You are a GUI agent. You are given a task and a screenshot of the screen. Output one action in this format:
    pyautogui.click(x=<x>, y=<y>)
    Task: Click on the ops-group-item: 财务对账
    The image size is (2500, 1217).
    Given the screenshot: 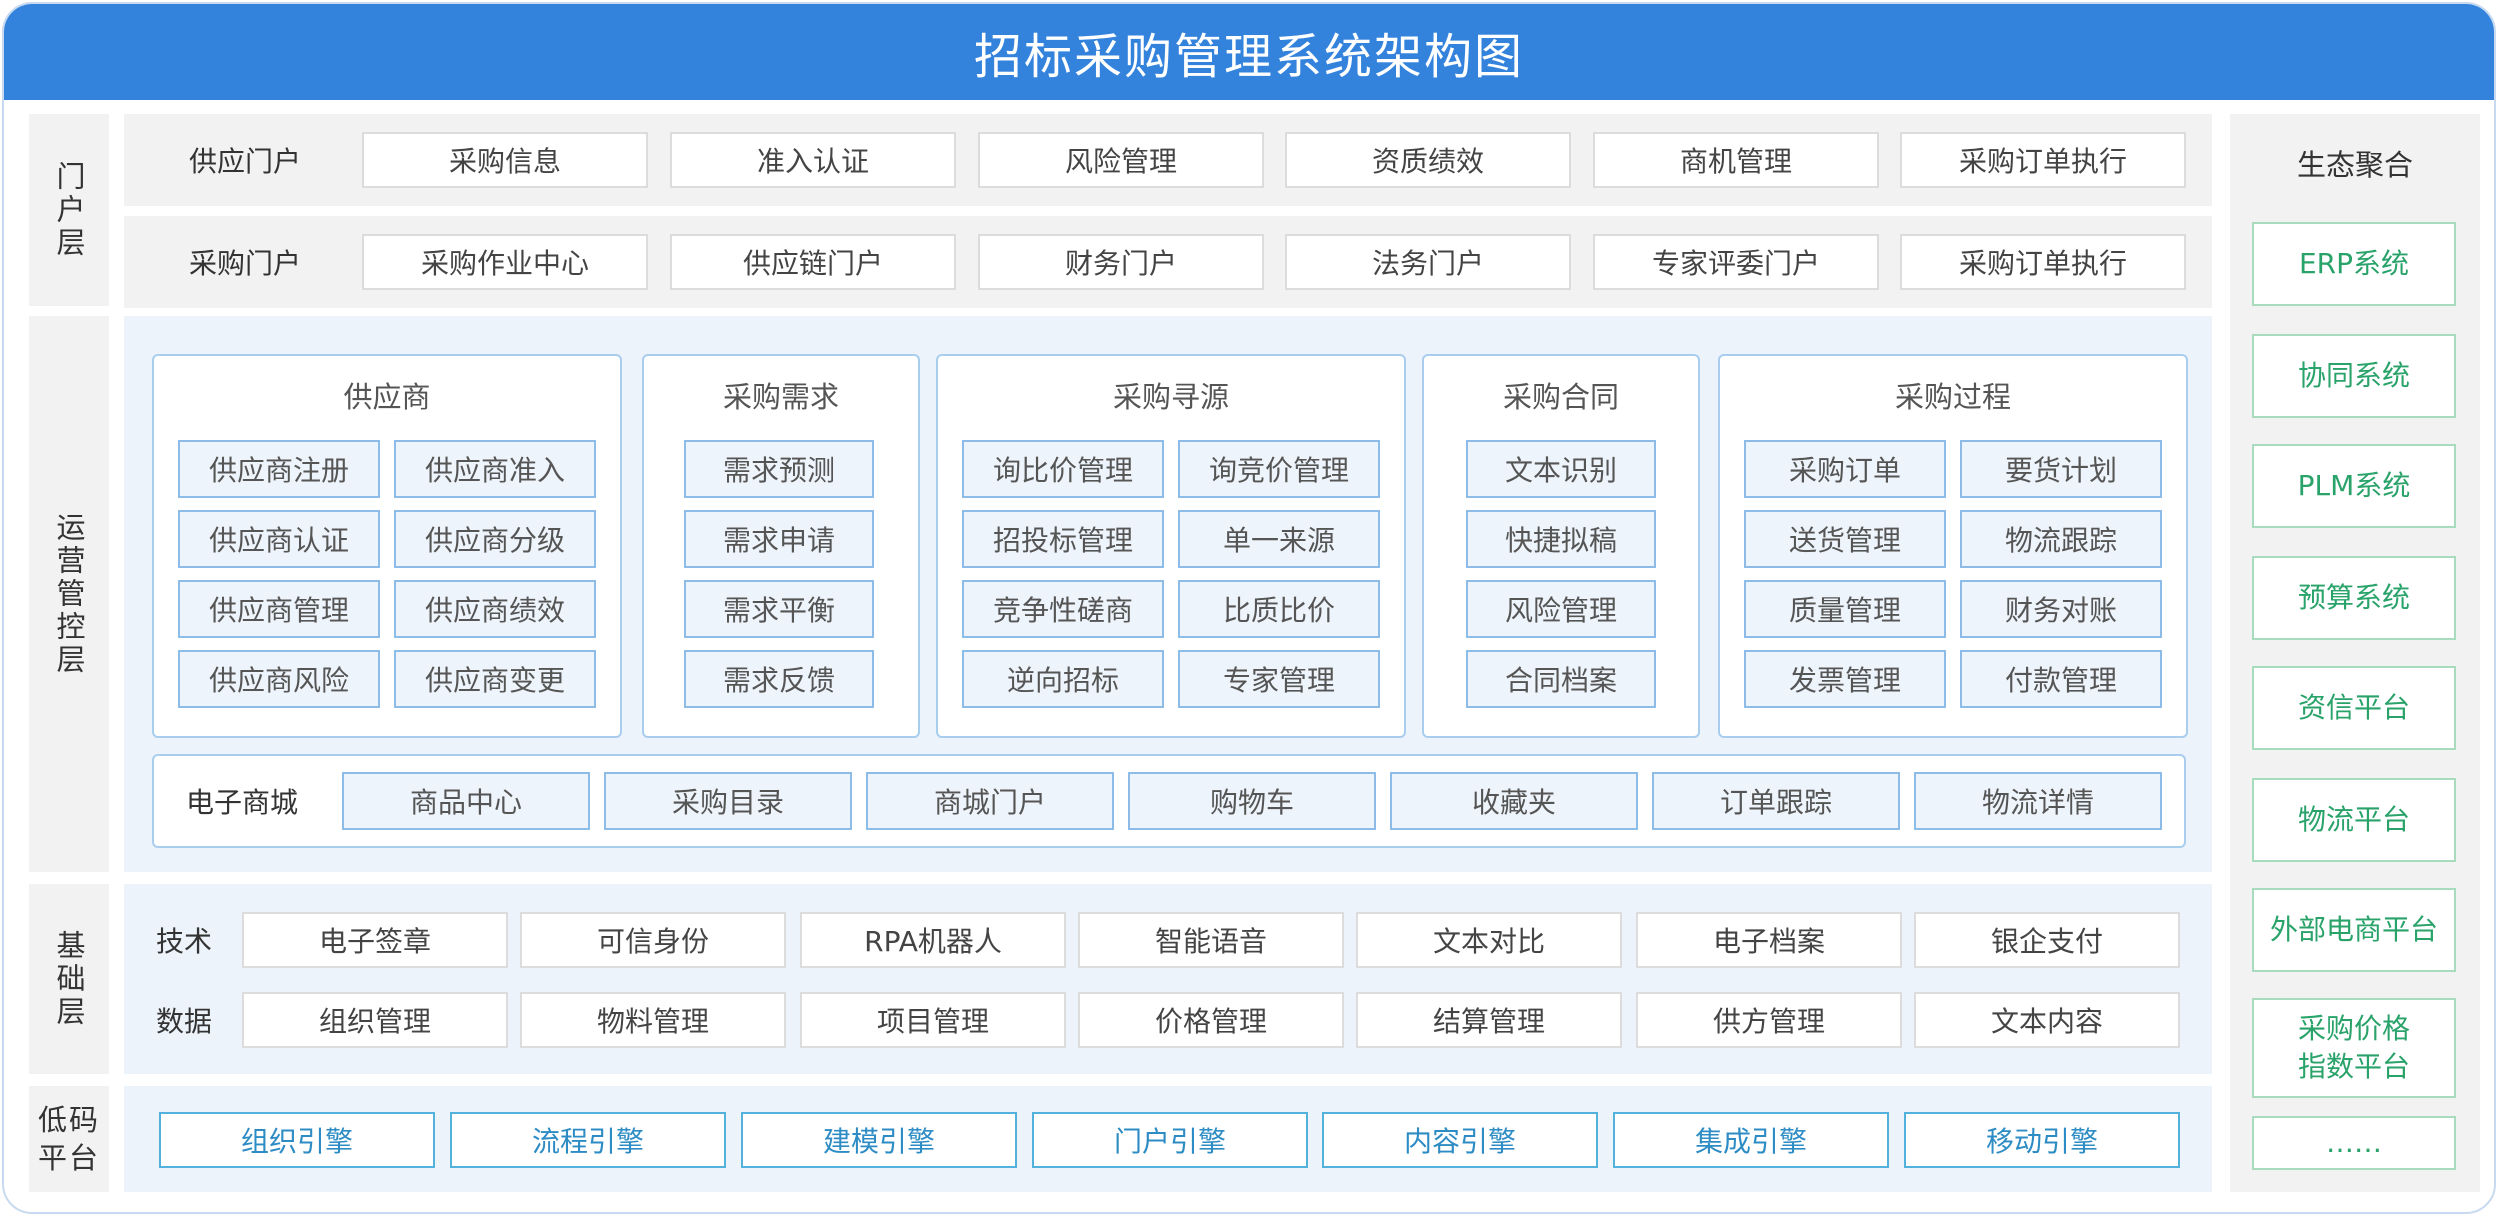 What is the action you would take?
    pyautogui.click(x=2061, y=609)
    